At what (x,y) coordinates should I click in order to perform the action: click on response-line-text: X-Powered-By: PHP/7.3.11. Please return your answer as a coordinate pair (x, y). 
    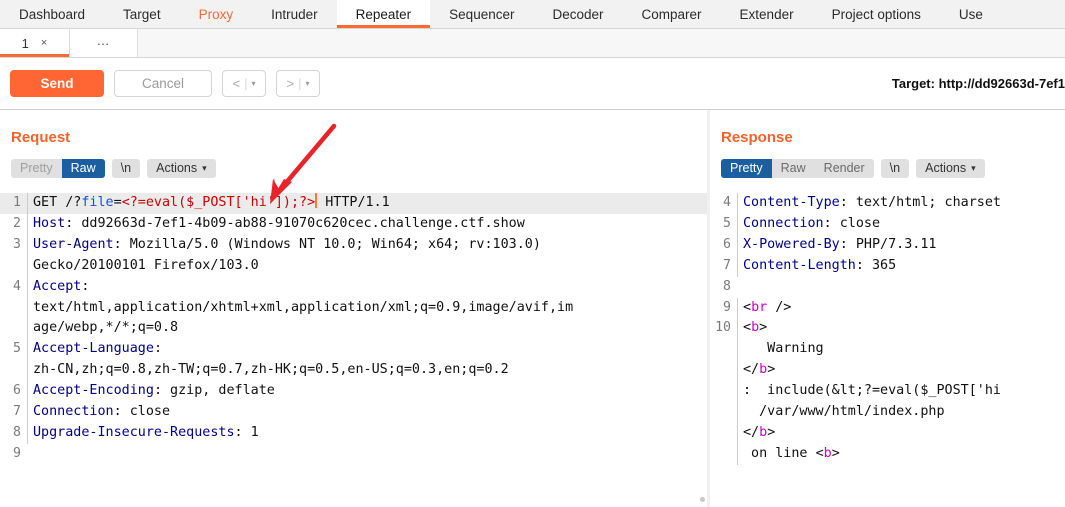
    Looking at the image, I should click on (901, 245).